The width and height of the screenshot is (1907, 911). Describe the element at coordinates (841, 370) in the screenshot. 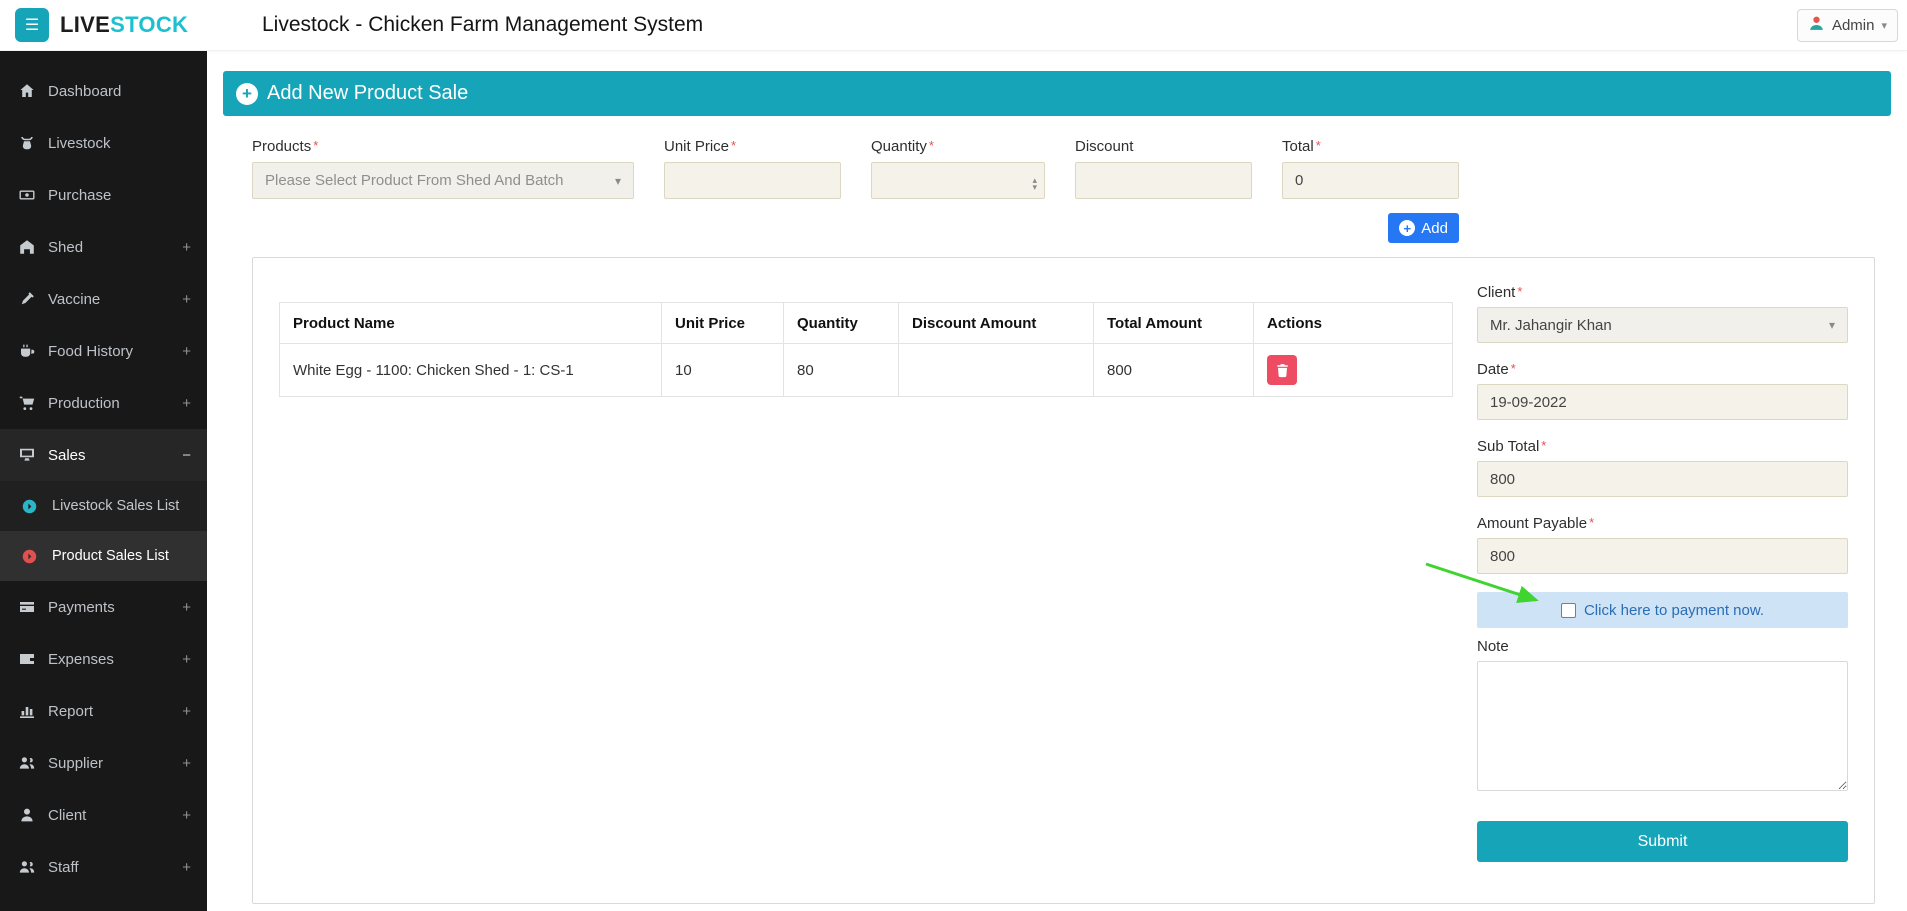

I see `cell-quantity: 80` at that location.